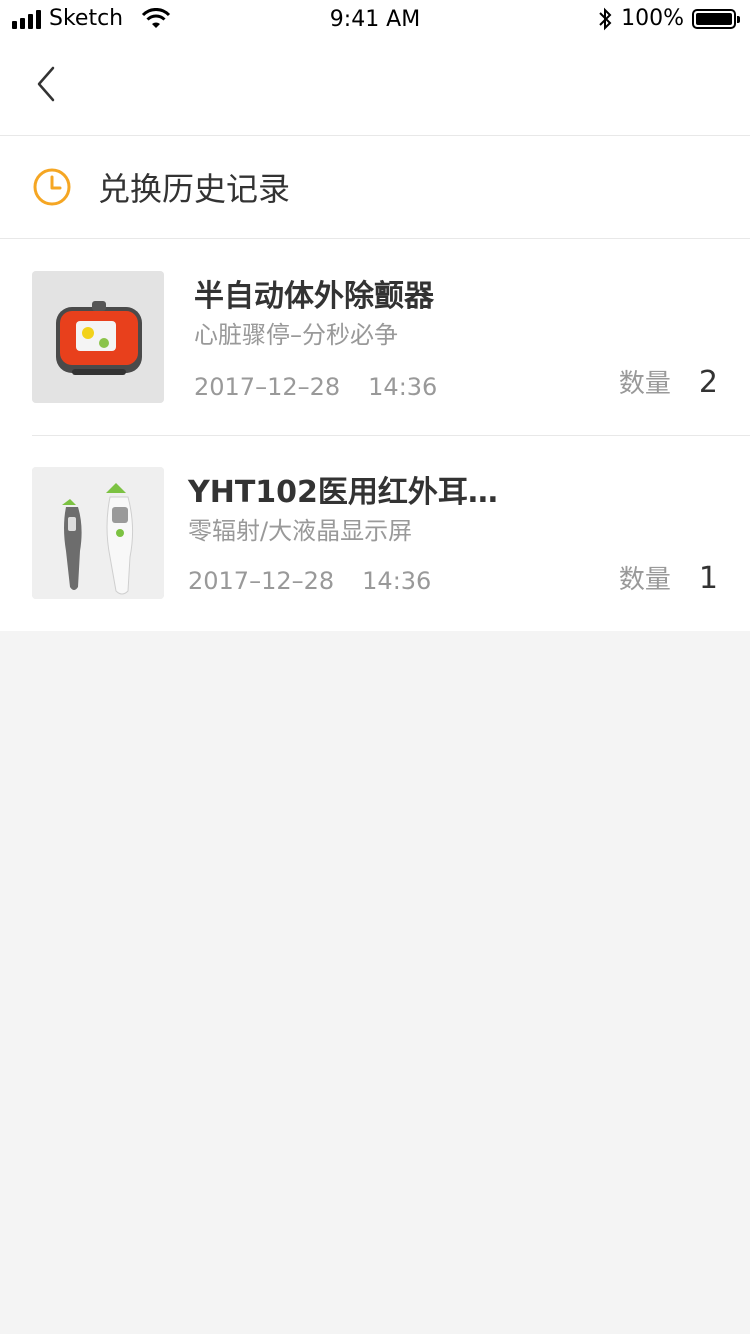 This screenshot has width=750, height=1334. What do you see at coordinates (98, 533) in the screenshot?
I see `product-image-thermometer` at bounding box center [98, 533].